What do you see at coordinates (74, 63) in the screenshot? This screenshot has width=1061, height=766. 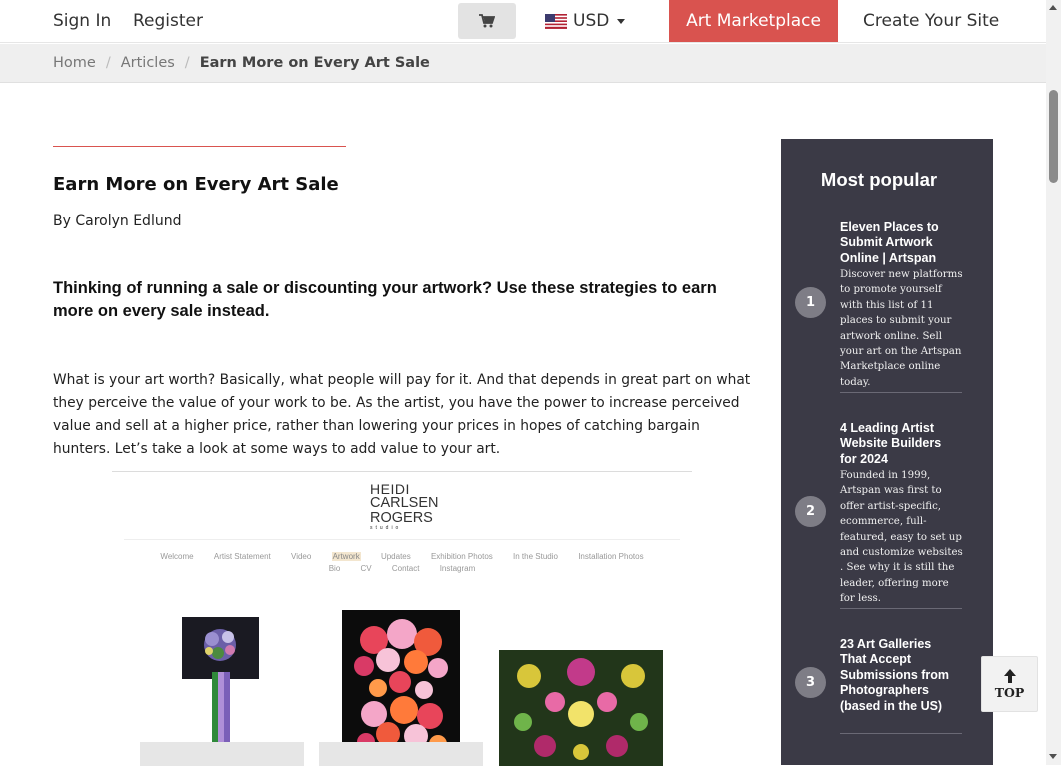 I see `breadcrumb-home: Home` at bounding box center [74, 63].